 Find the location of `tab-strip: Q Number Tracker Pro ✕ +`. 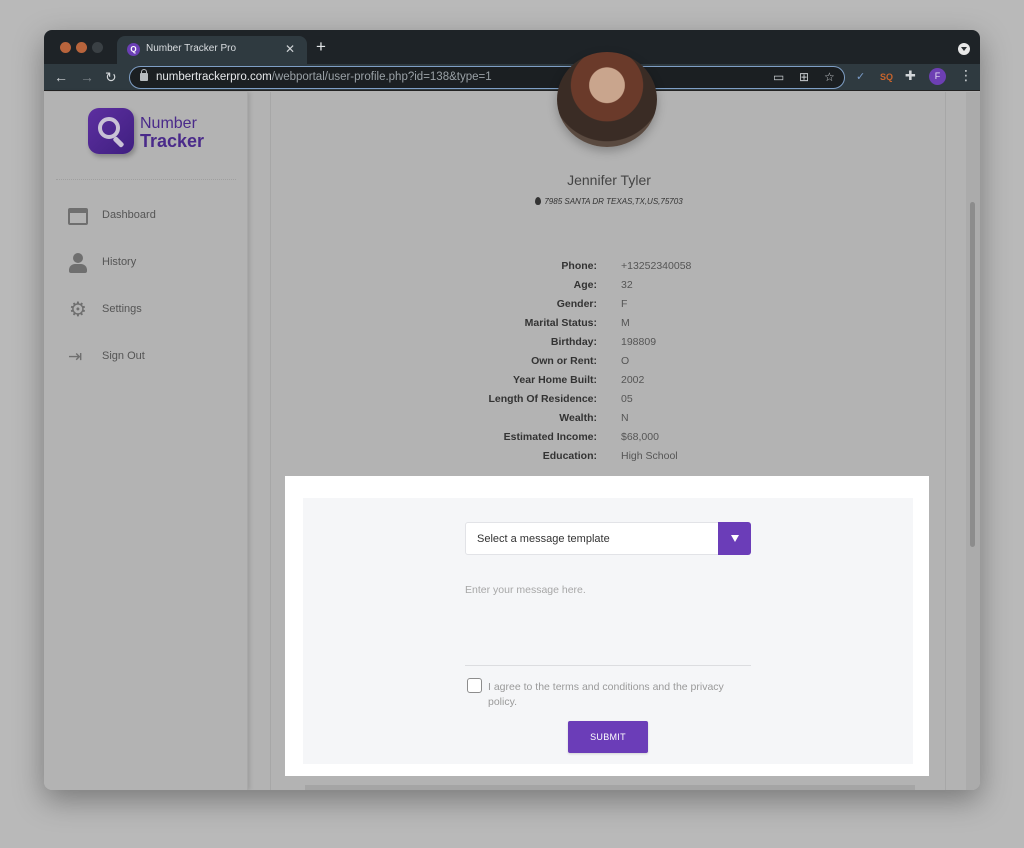

tab-strip: Q Number Tracker Pro ✕ + is located at coordinates (512, 47).